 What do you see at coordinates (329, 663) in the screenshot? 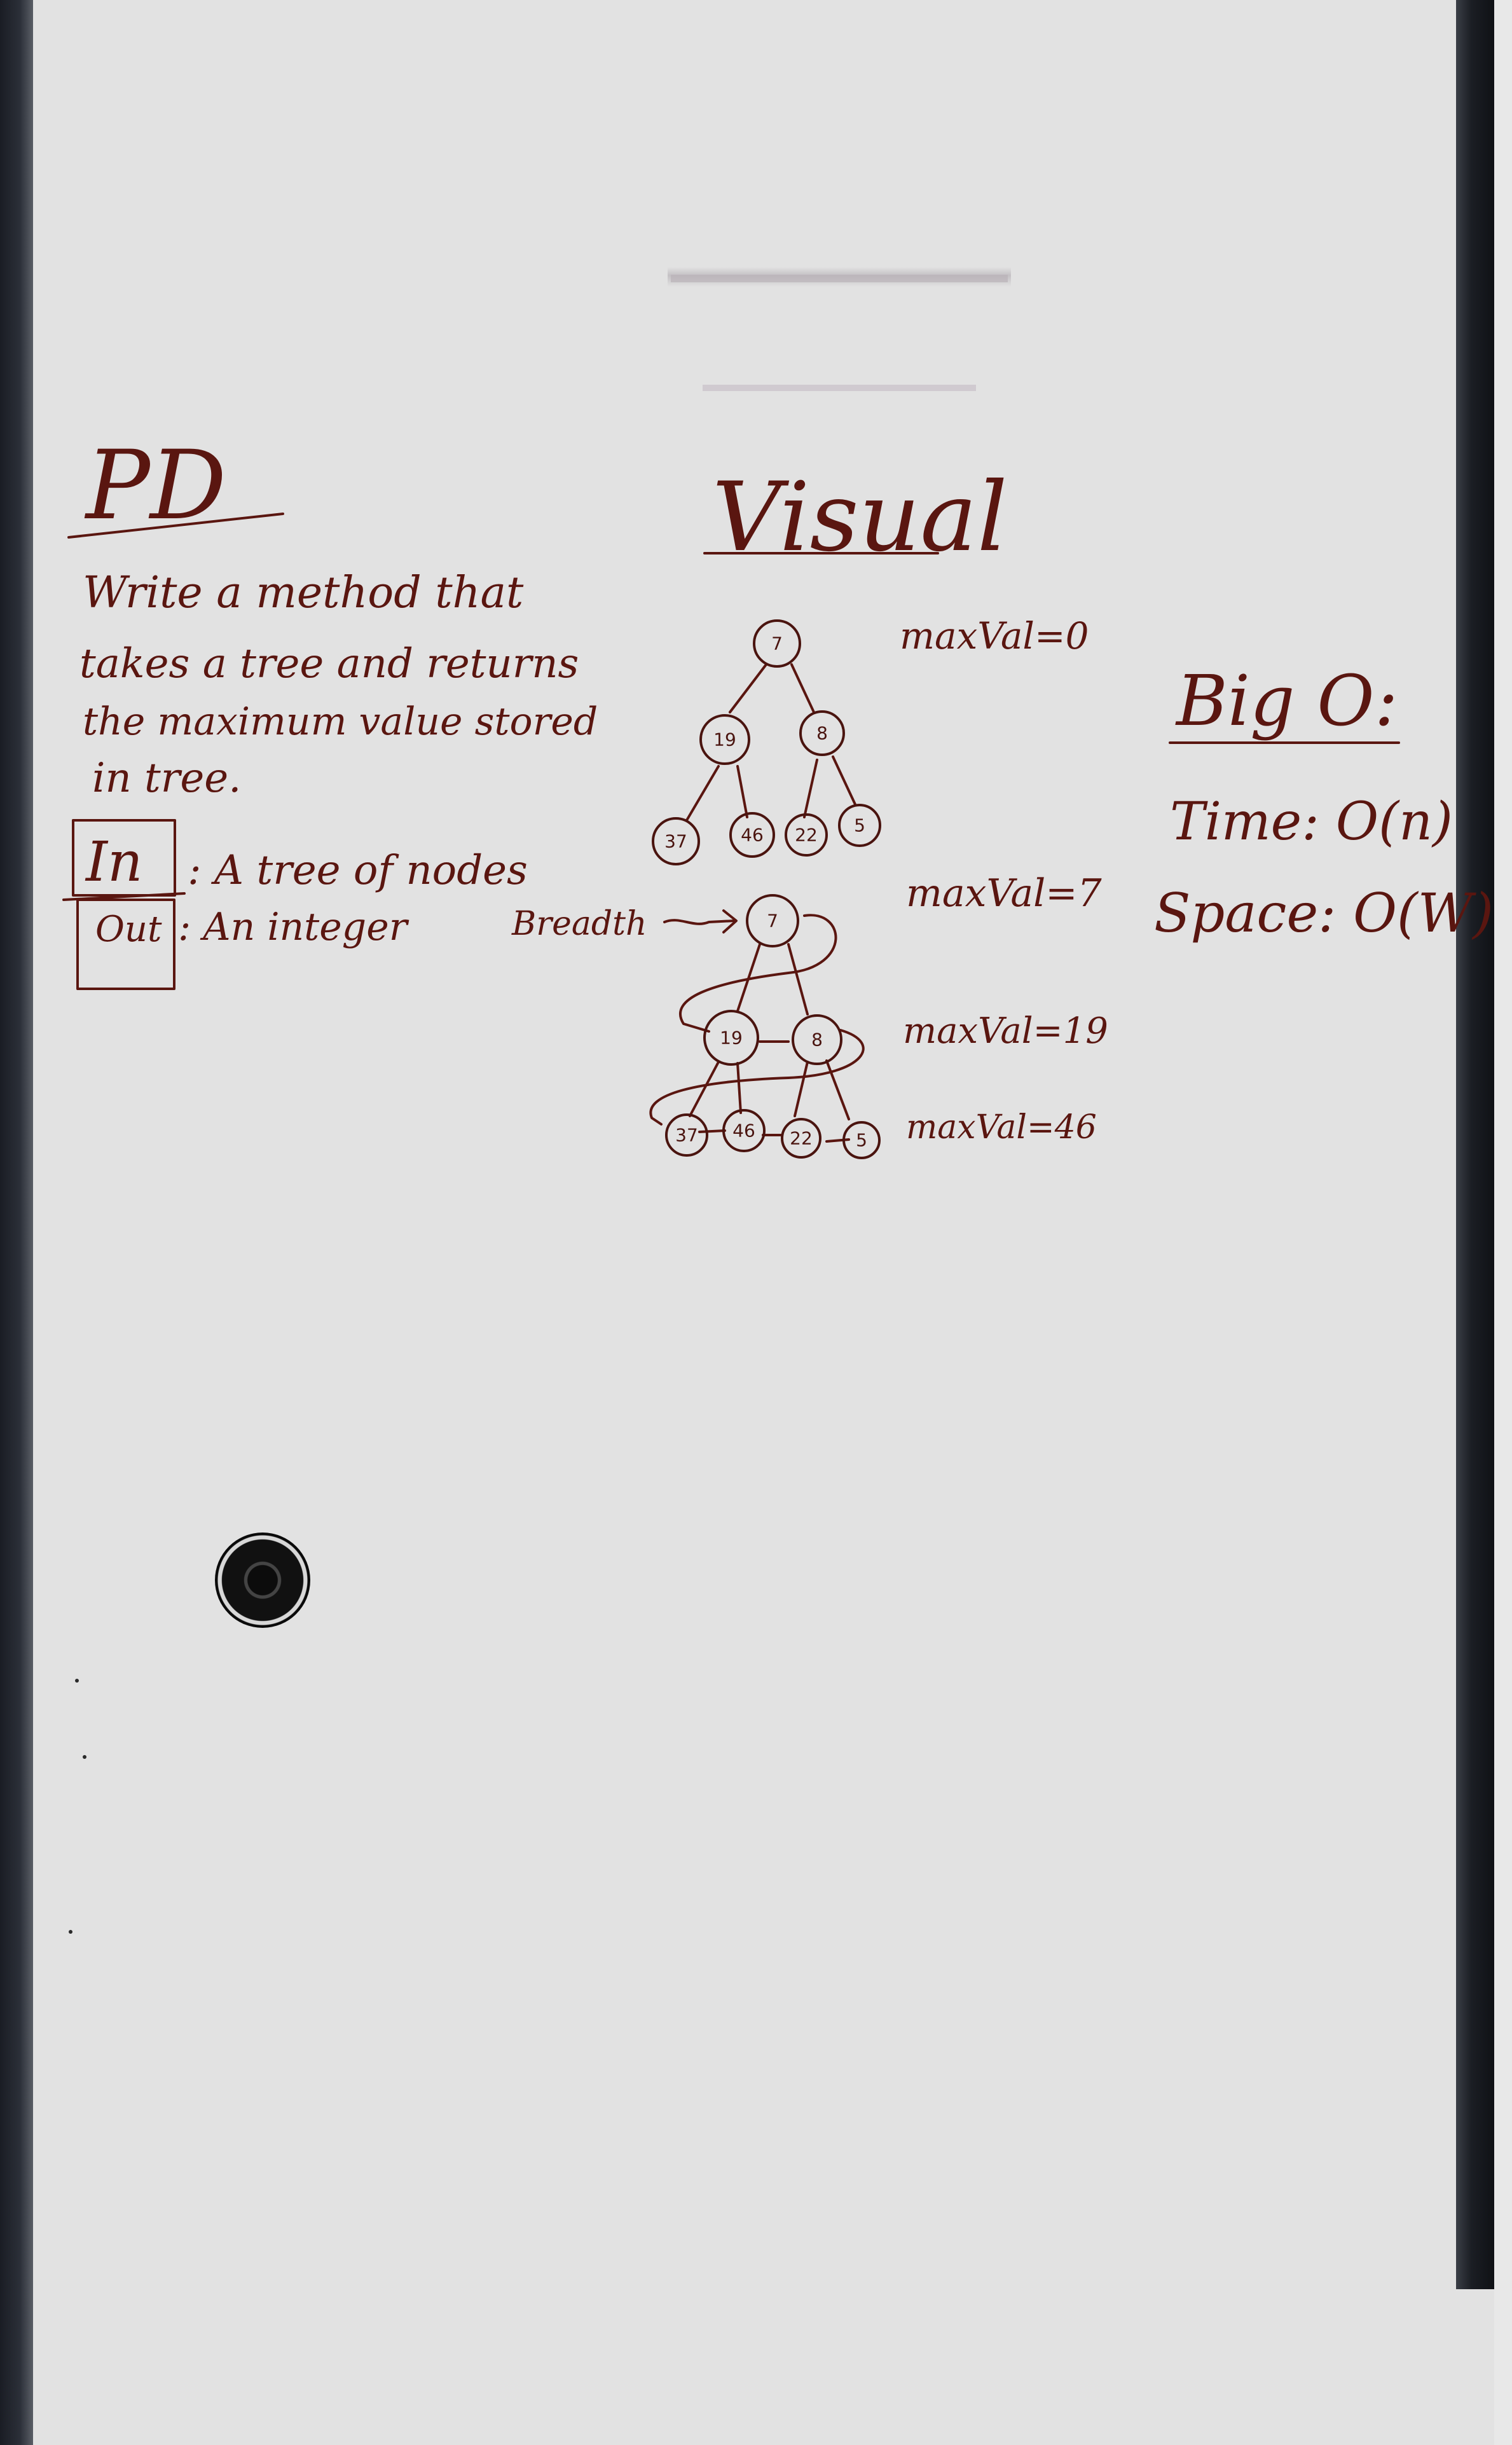
I see `pd-line-2: takes a tree and returns` at bounding box center [329, 663].